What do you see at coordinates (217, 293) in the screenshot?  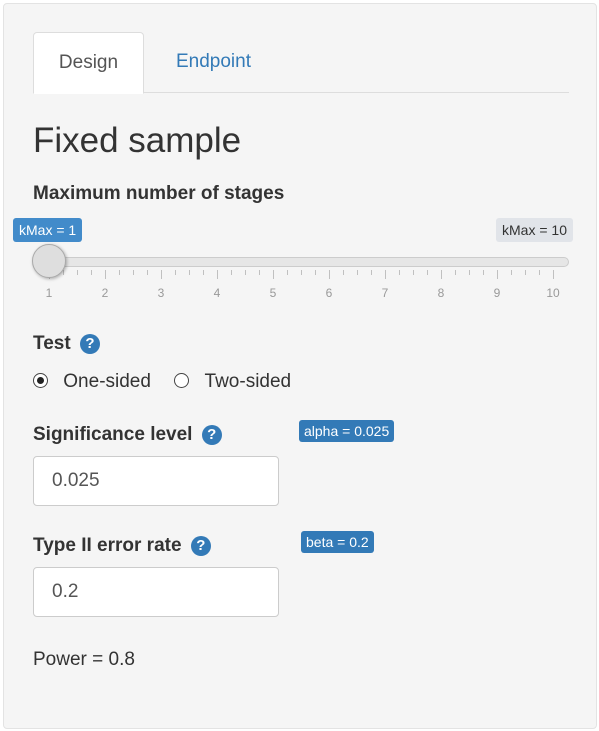 I see `slider-tick-label: 4` at bounding box center [217, 293].